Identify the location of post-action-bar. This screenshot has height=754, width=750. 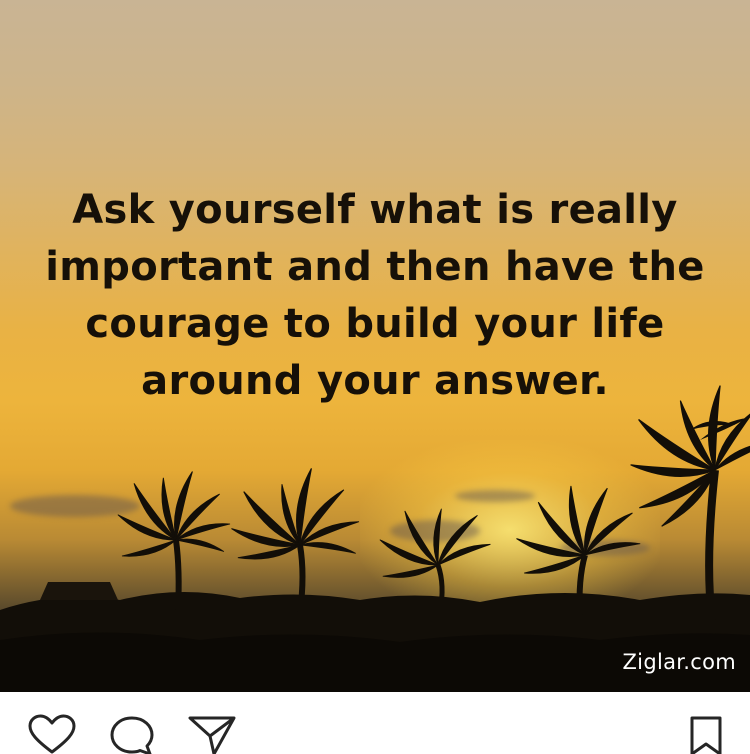
(375, 723).